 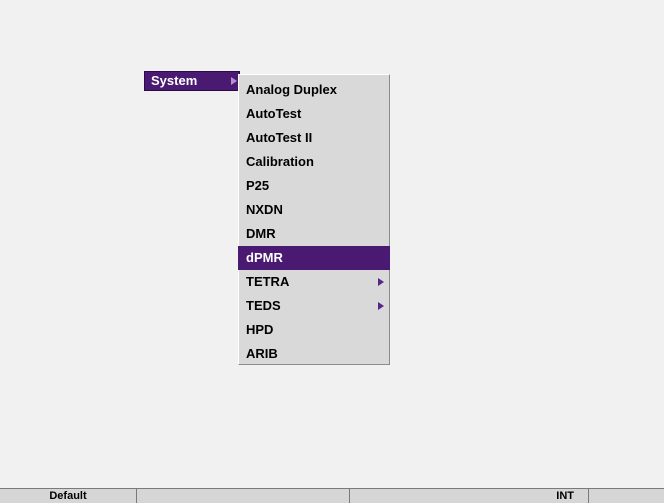 I want to click on menu-item-hpd: HPD, so click(x=314, y=330).